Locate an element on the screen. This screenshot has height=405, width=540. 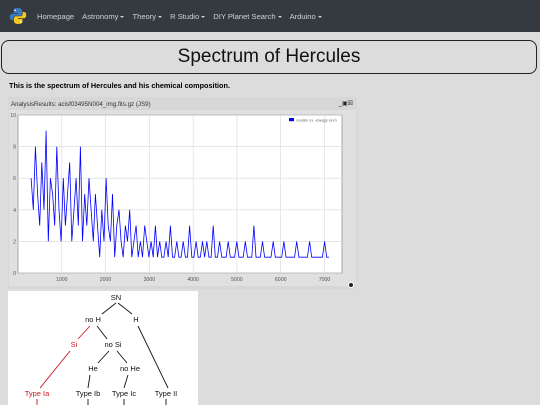
tree-edge-noh-nosi is located at coordinates (102, 332).